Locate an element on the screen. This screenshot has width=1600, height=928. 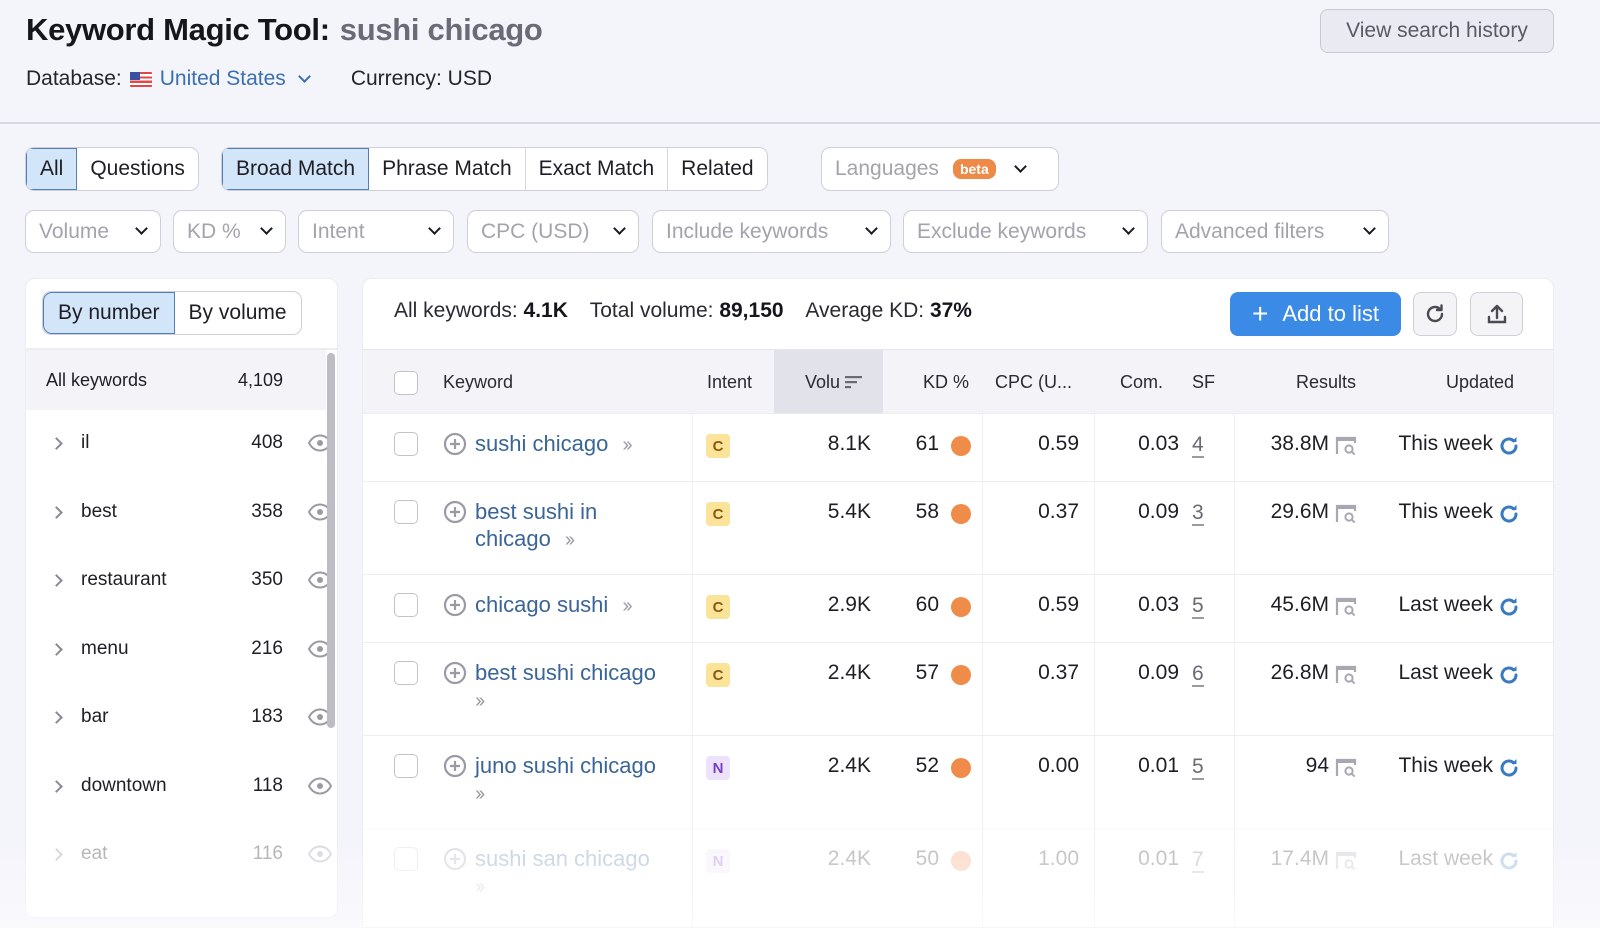
tab-broad-match: Broad Match is located at coordinates (296, 169).